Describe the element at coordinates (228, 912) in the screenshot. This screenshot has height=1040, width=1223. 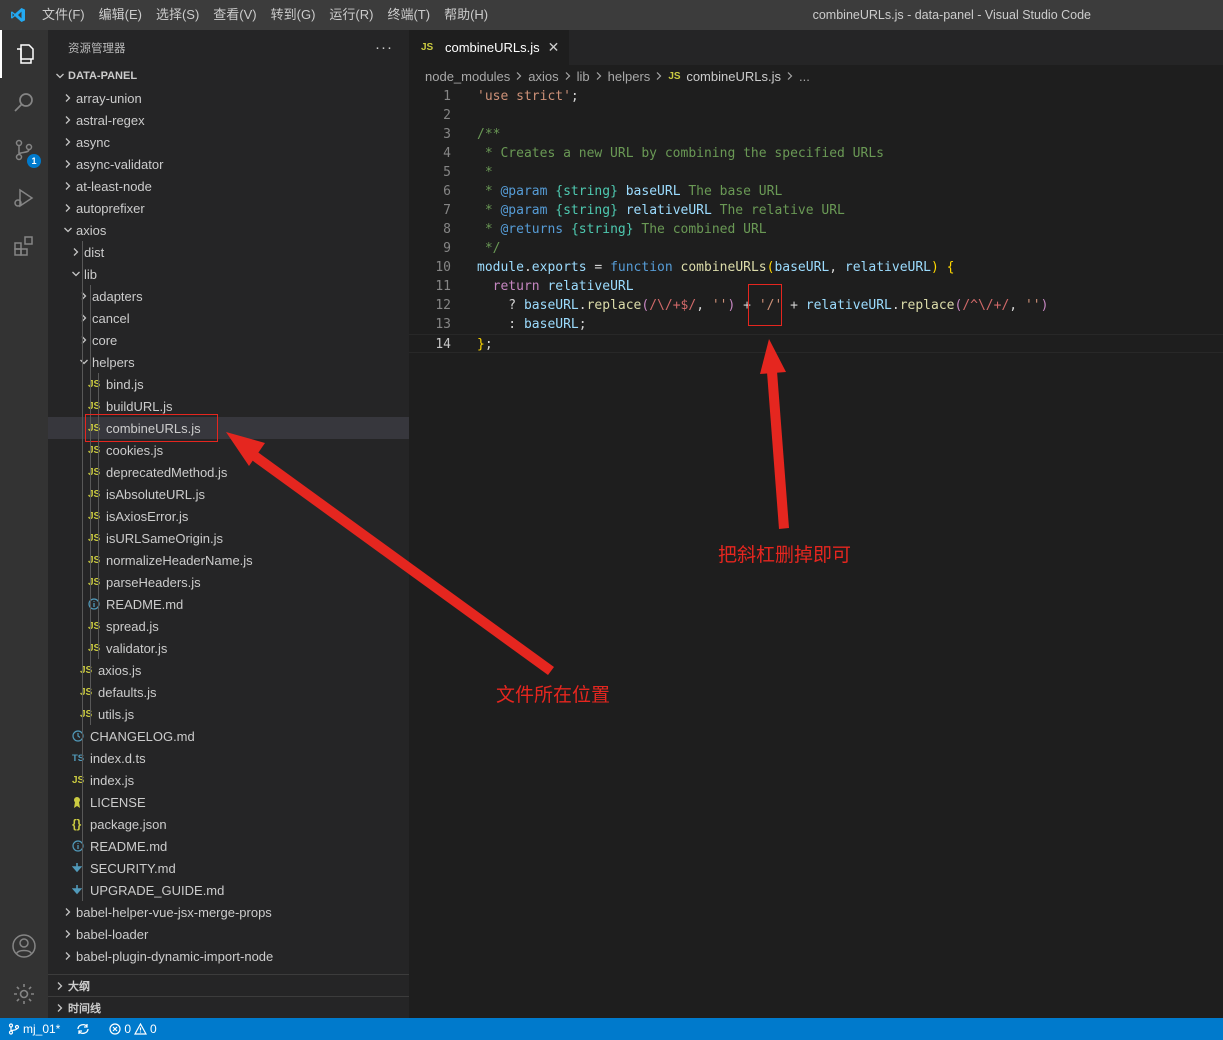
I see `folder-item: babel-helper-vue-jsx-merge-props` at that location.